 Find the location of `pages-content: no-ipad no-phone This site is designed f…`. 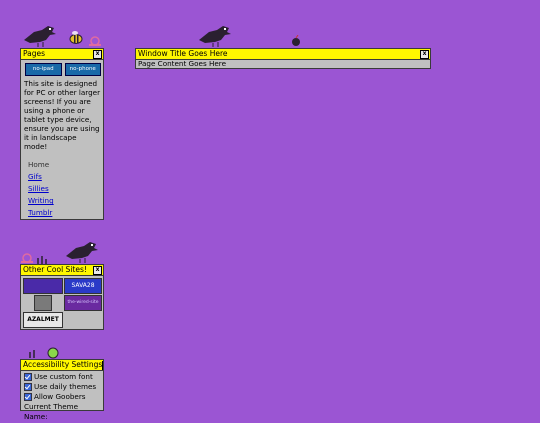

pages-content: no-ipad no-phone This site is designed f… is located at coordinates (62, 140).